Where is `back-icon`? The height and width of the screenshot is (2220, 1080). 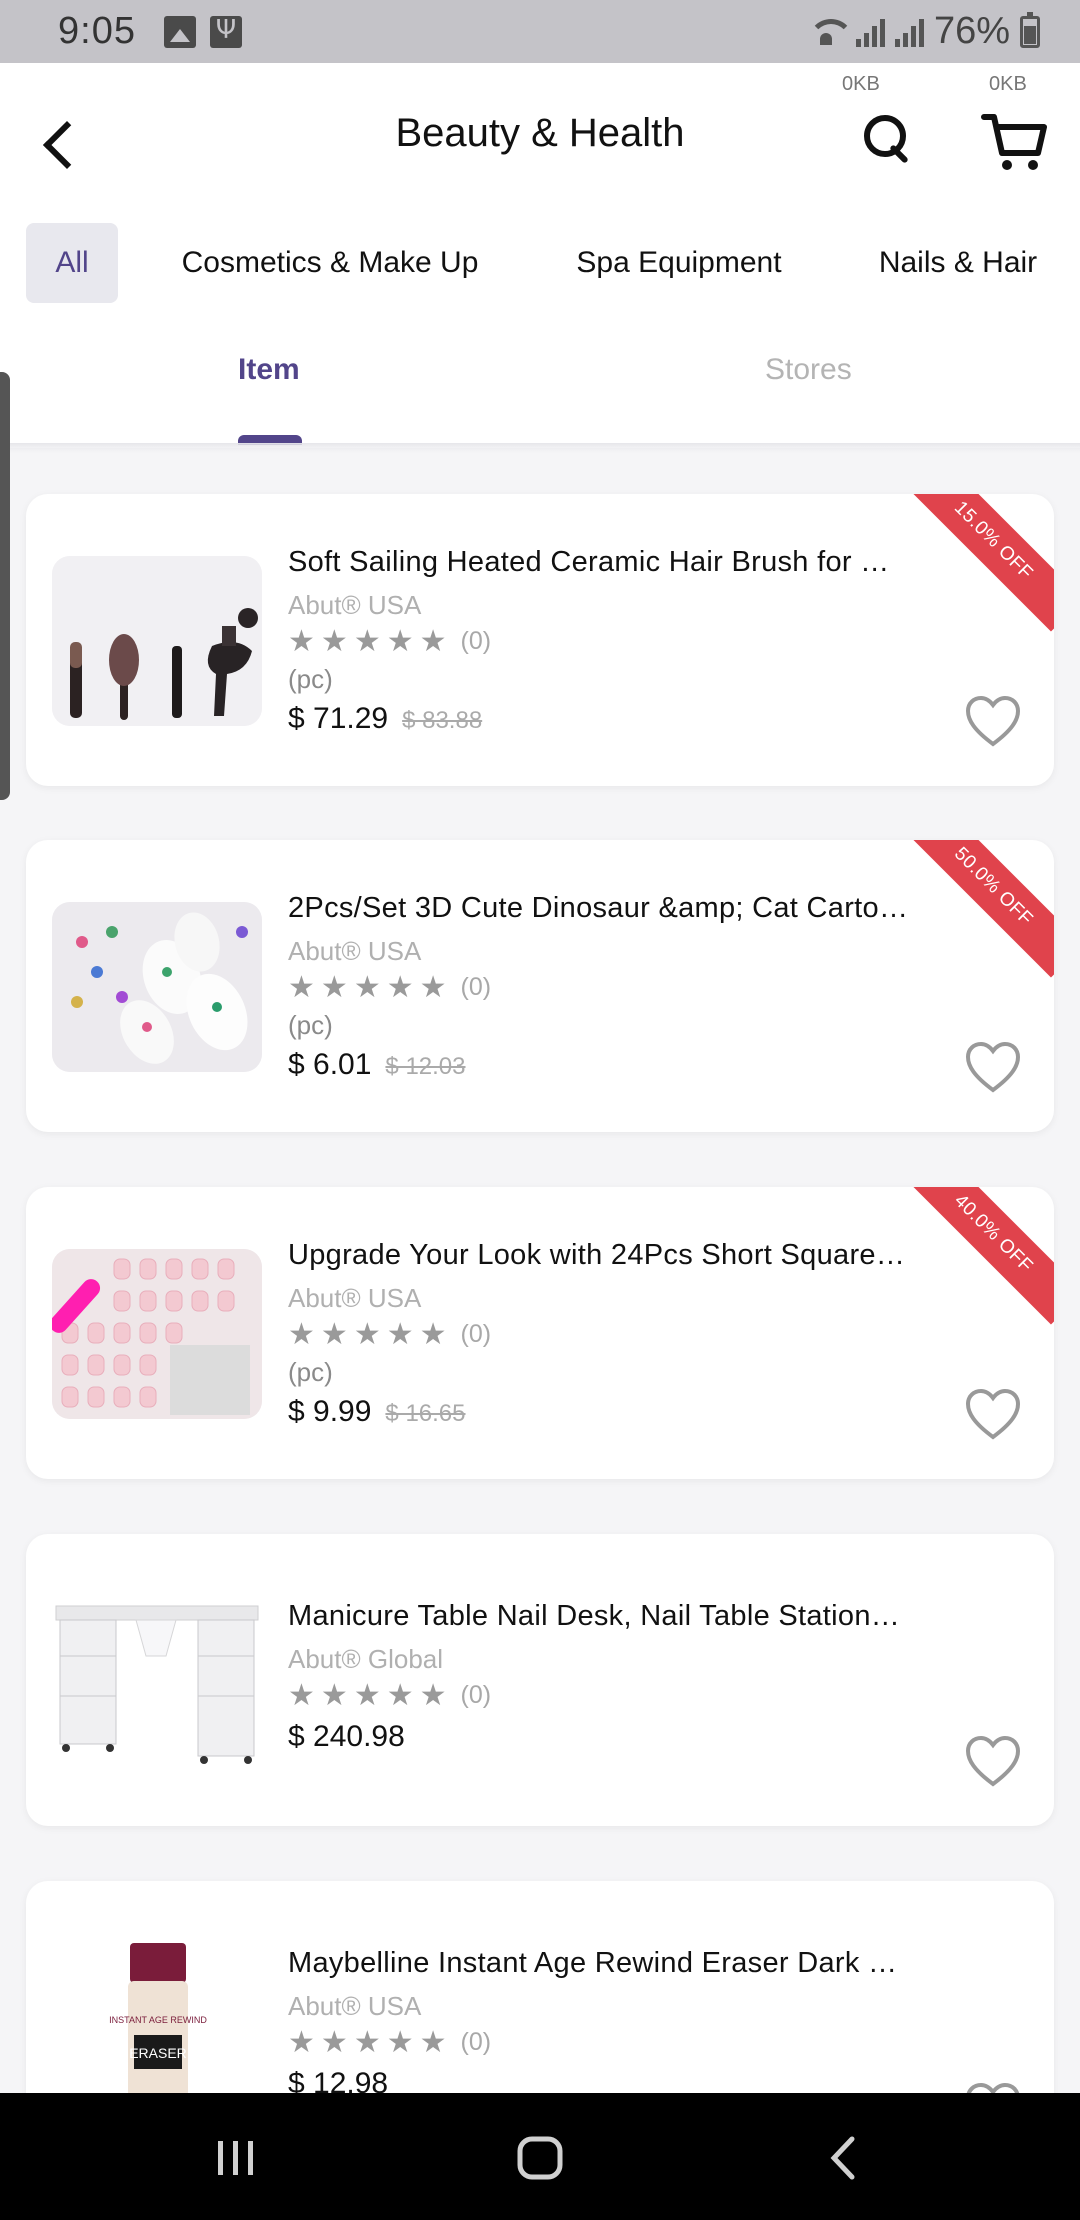 back-icon is located at coordinates (842, 2158).